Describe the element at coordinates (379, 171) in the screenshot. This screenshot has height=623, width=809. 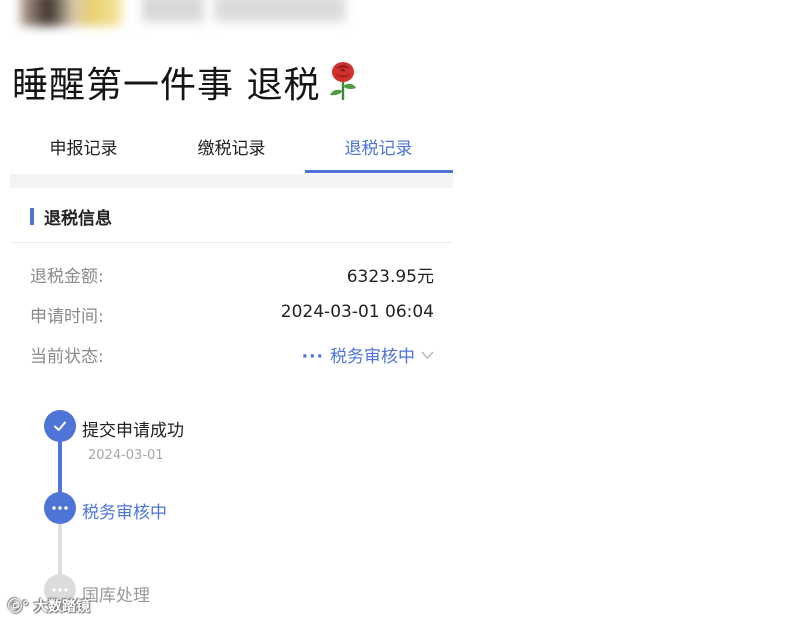
I see `active-tab-indicator` at that location.